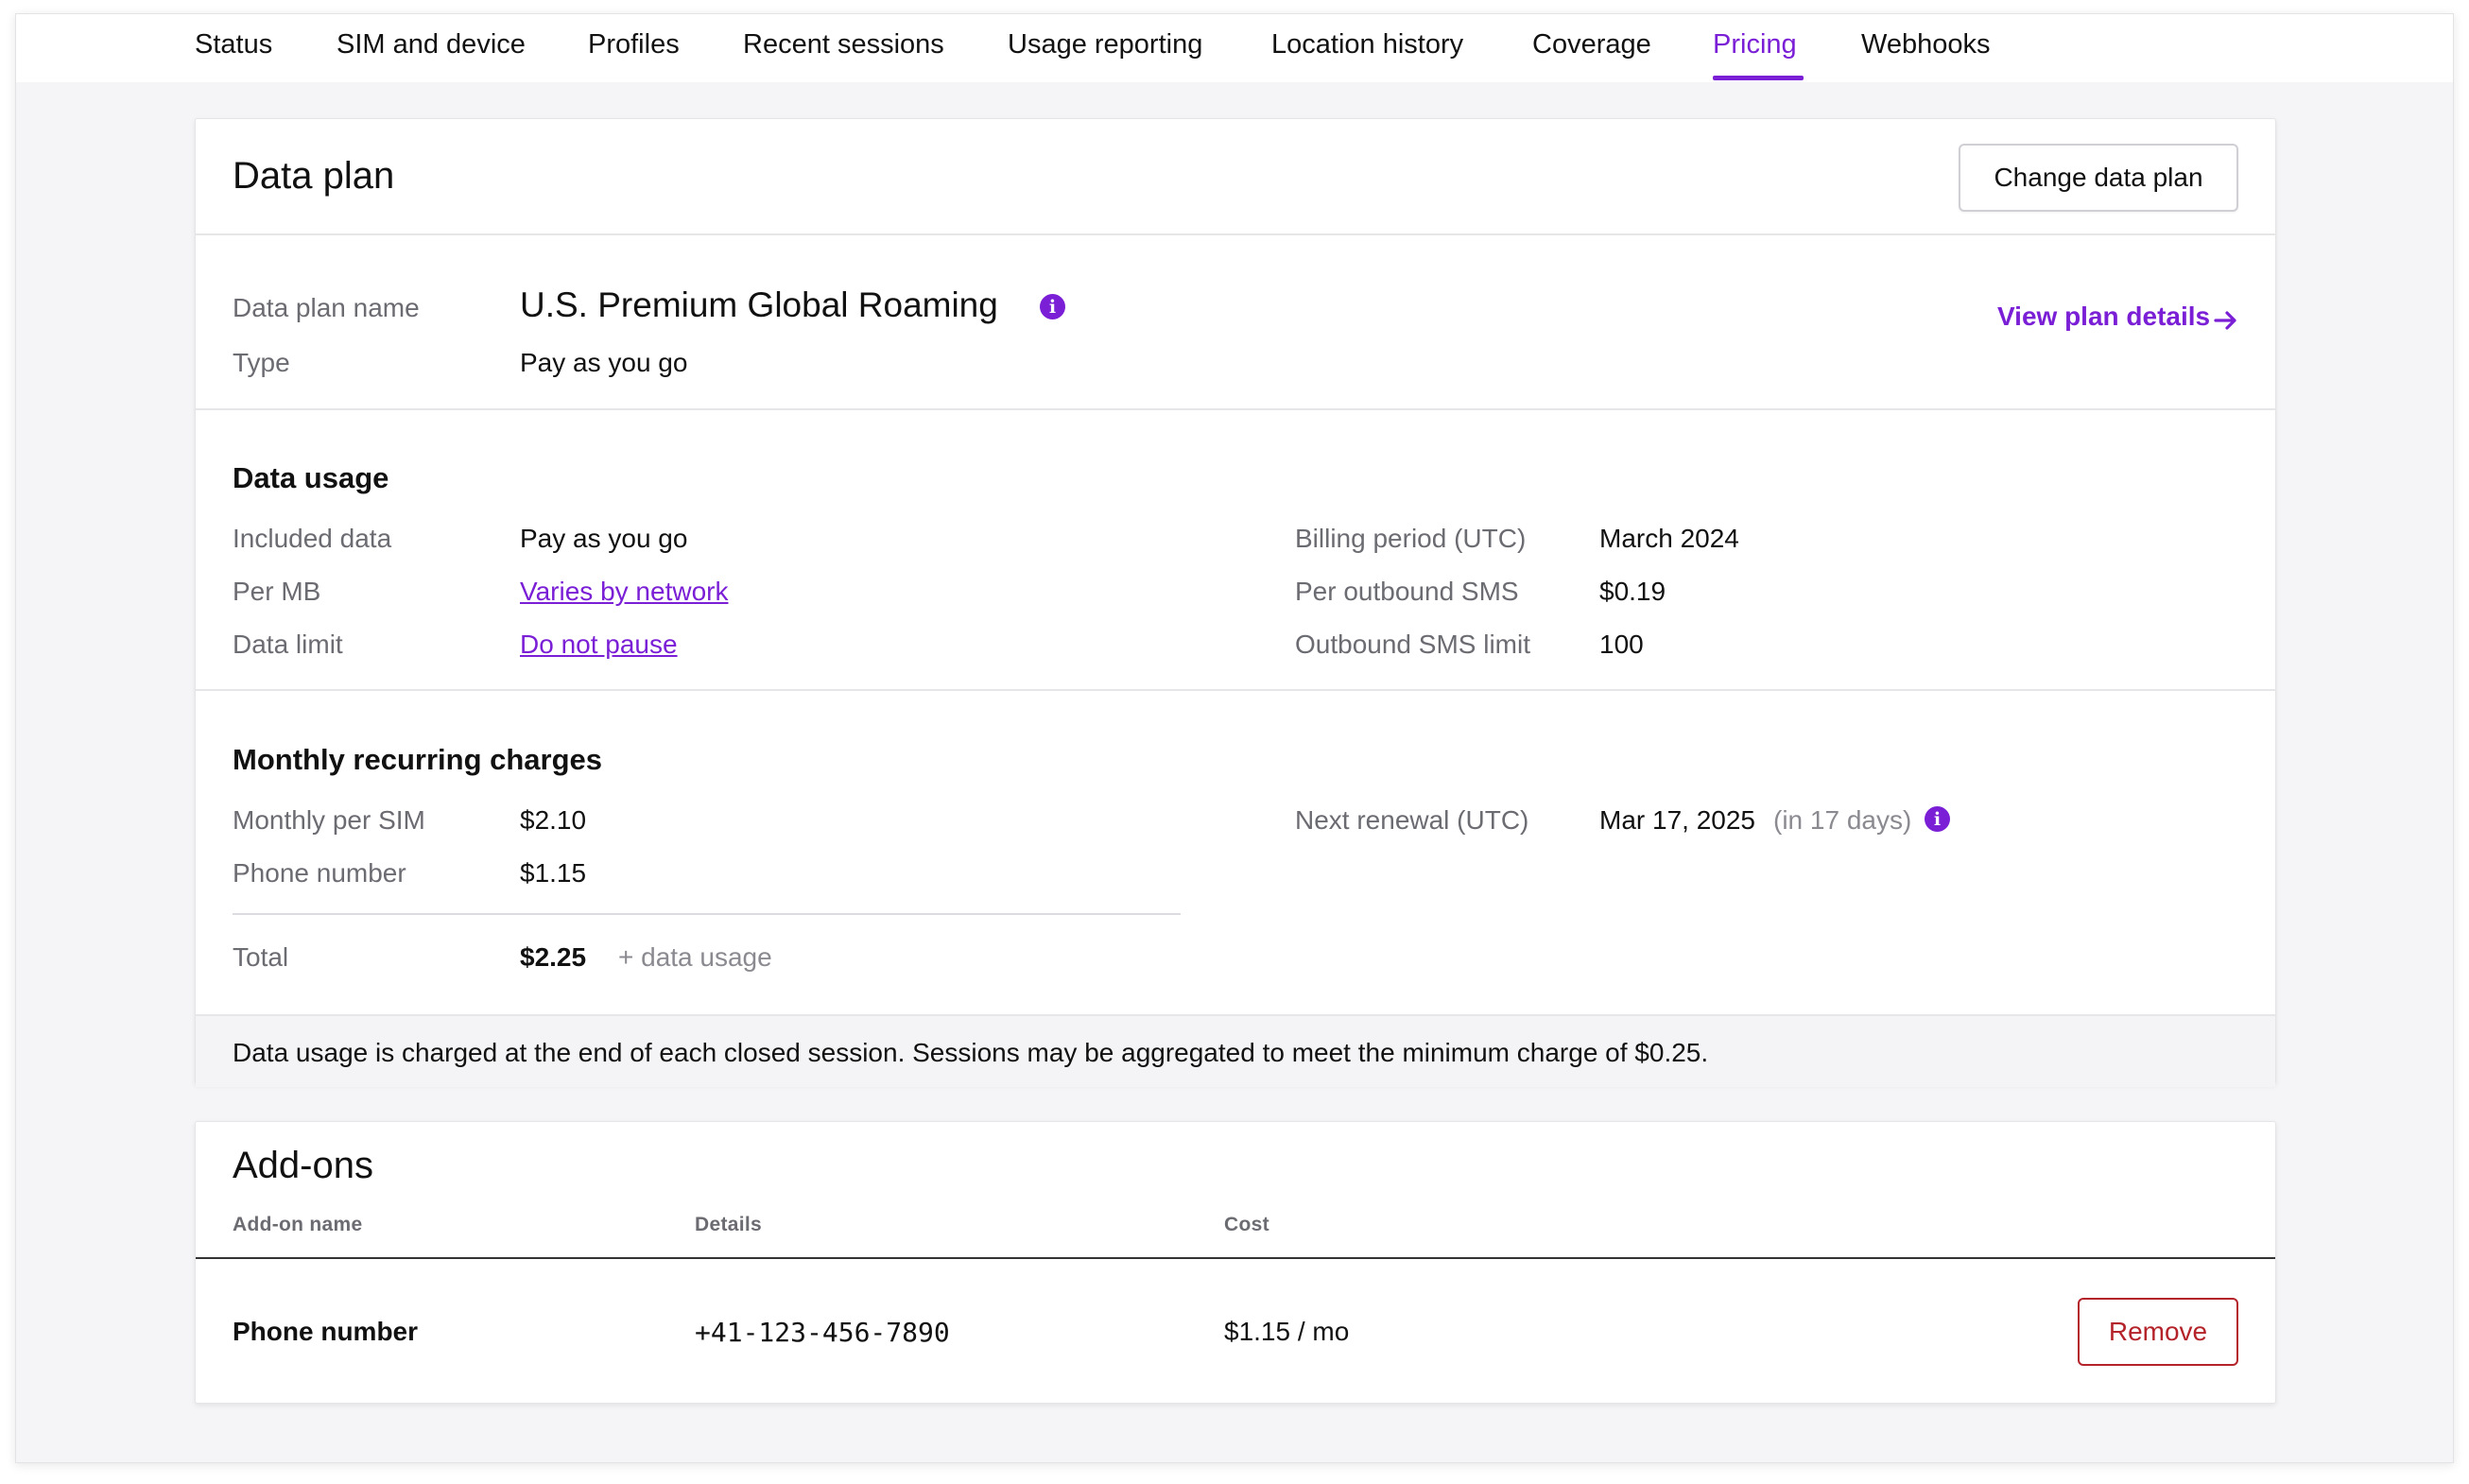 The image size is (2469, 1484). Describe the element at coordinates (326, 1332) in the screenshot. I see `add-on-name: Phone number` at that location.